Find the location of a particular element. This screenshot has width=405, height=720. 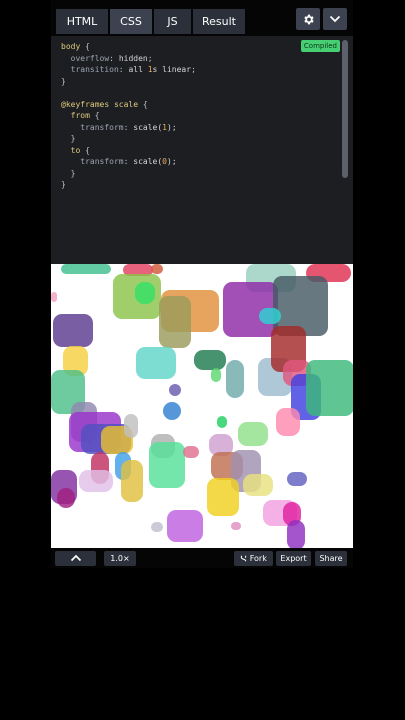

code-line: from { is located at coordinates (80, 115).